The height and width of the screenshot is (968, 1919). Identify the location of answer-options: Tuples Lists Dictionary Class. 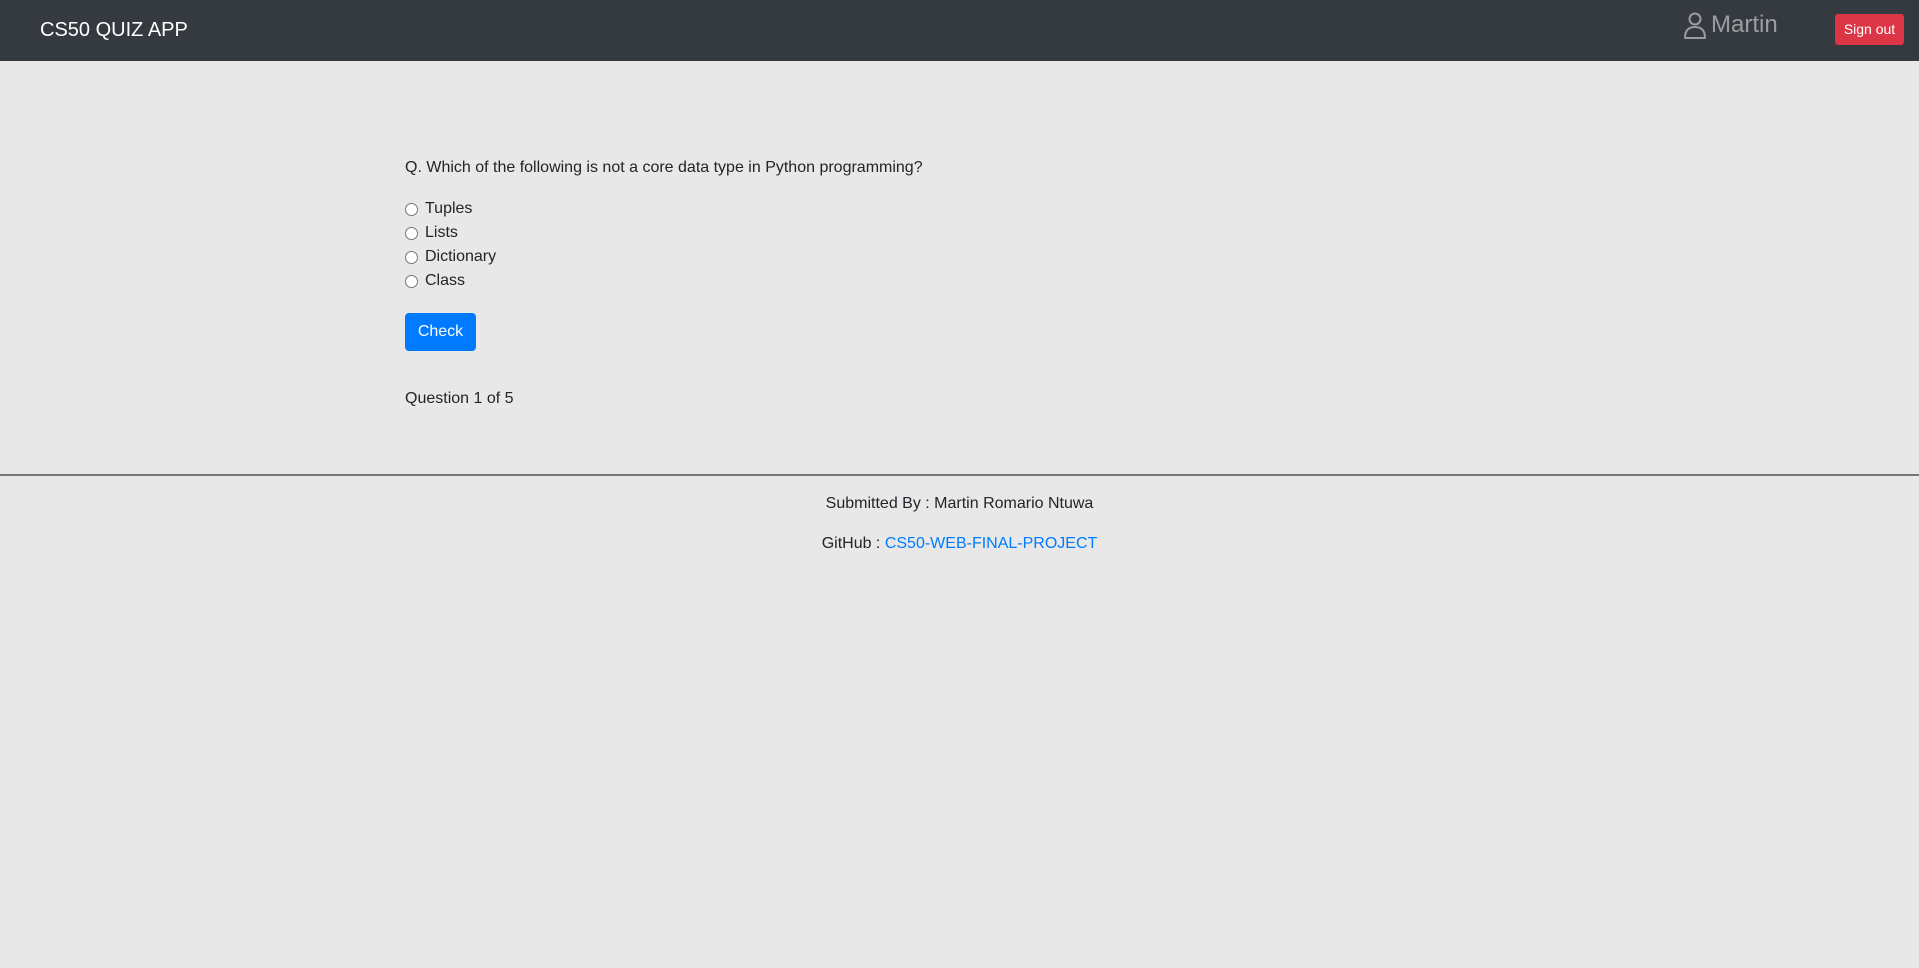
(450, 245).